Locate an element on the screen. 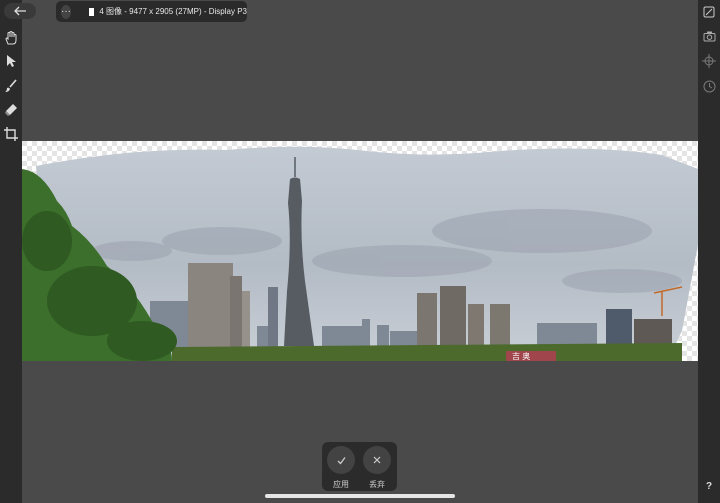 This screenshot has width=720, height=503. crop-icon is located at coordinates (11, 134).